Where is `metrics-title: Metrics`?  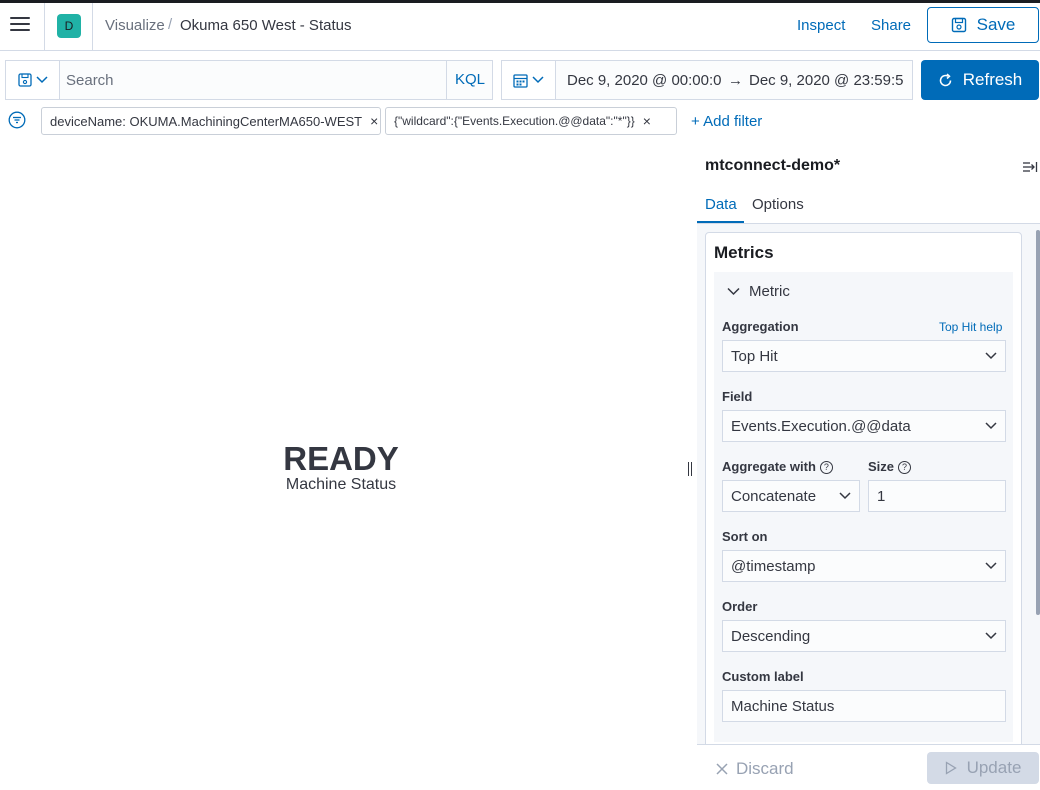
metrics-title: Metrics is located at coordinates (744, 252).